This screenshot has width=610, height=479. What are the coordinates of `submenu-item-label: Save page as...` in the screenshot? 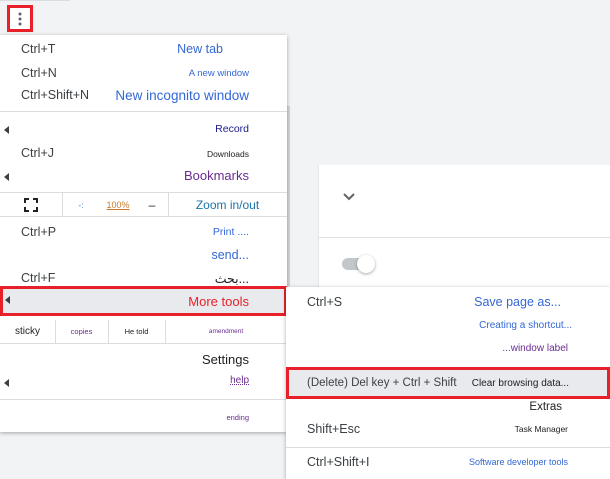 It's located at (517, 302).